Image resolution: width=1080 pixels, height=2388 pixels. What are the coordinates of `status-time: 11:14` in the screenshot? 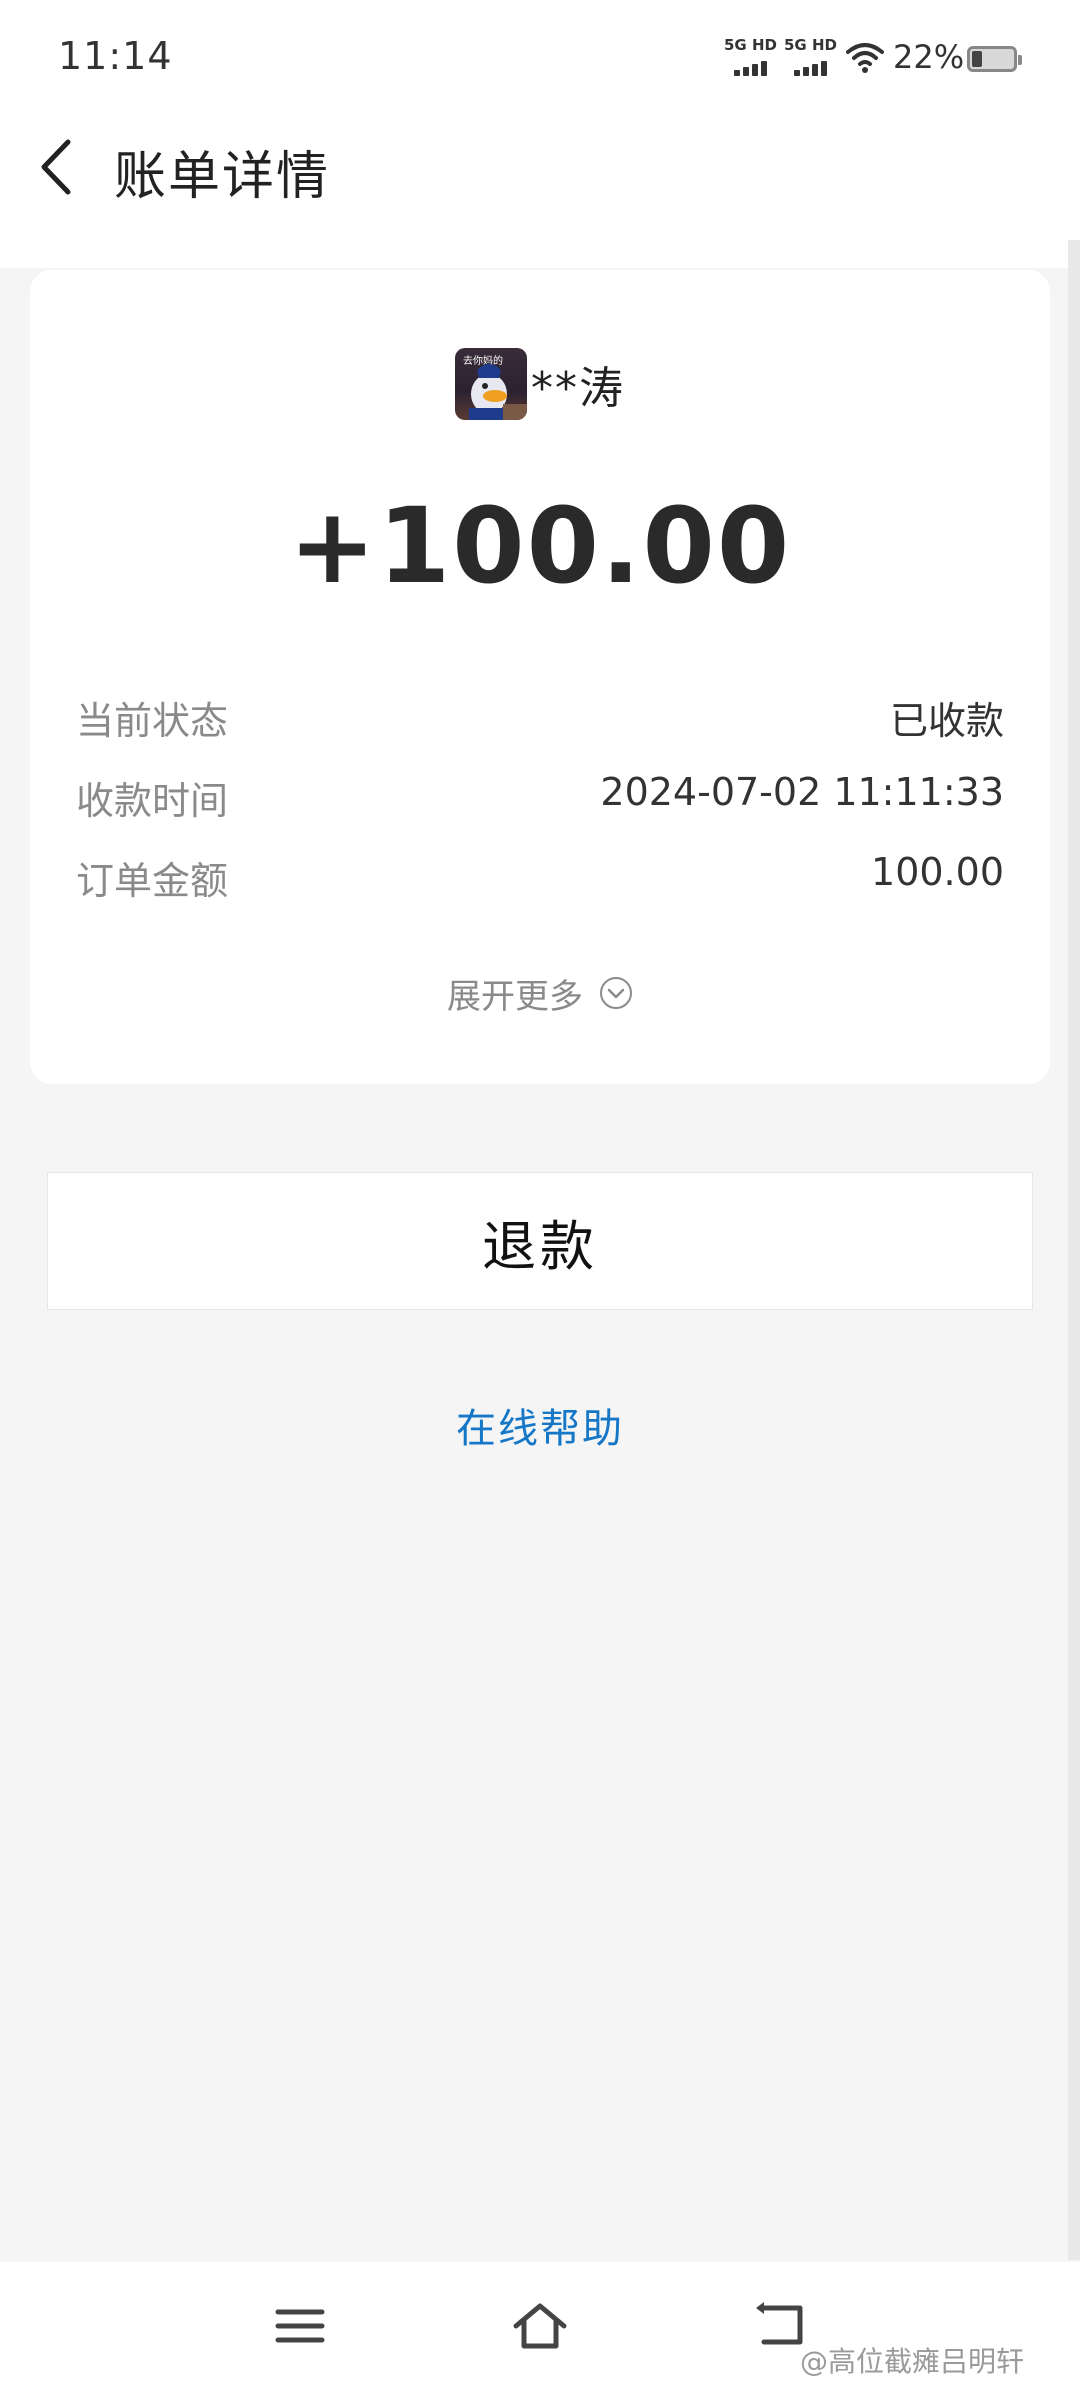 It's located at (115, 56).